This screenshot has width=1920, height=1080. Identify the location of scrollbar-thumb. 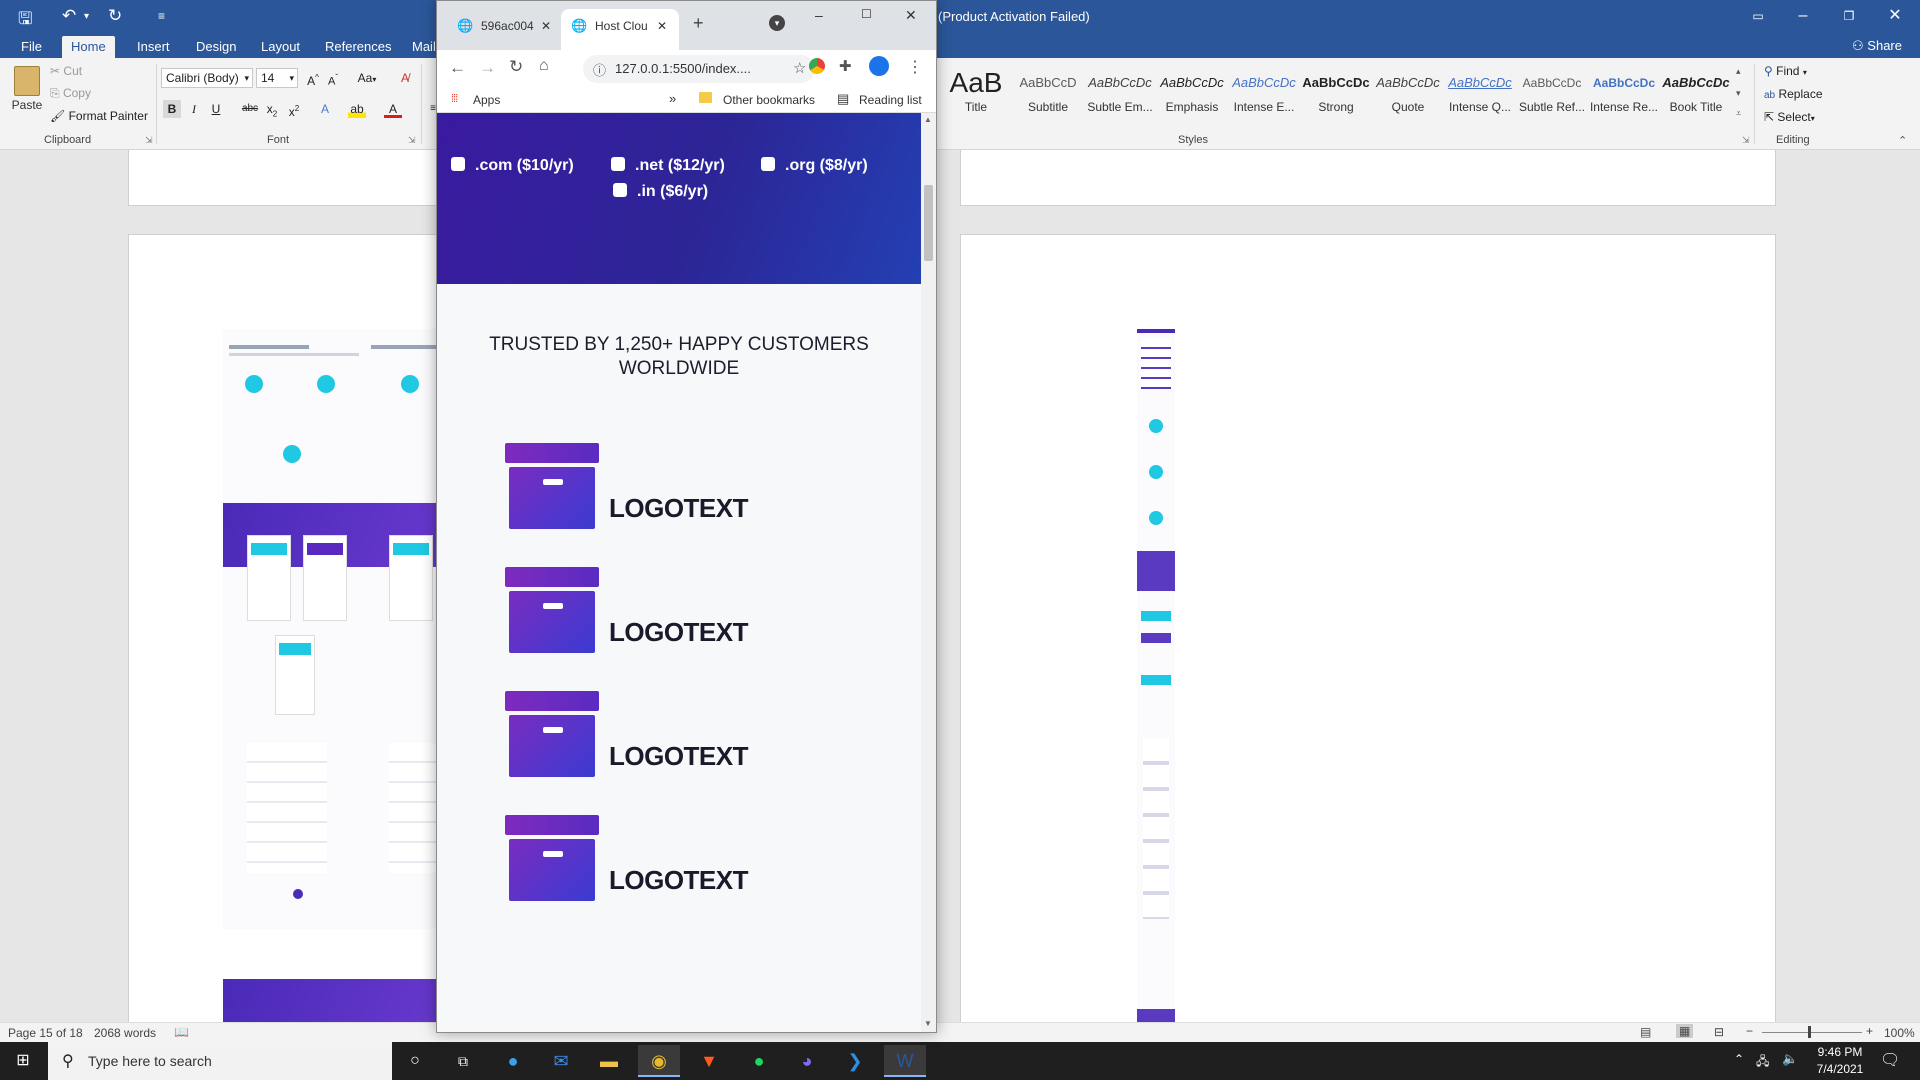
(928, 223).